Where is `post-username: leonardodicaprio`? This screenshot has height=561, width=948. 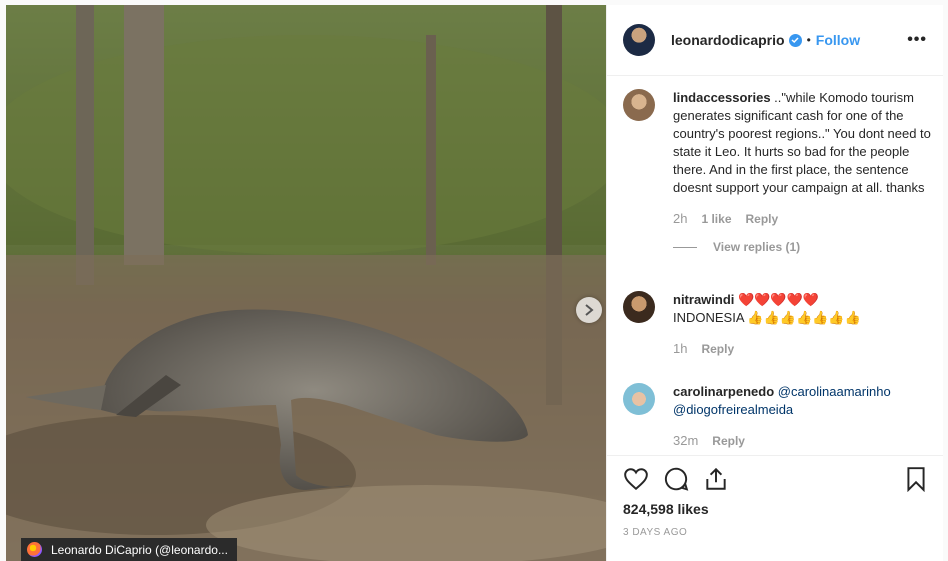 post-username: leonardodicaprio is located at coordinates (728, 40).